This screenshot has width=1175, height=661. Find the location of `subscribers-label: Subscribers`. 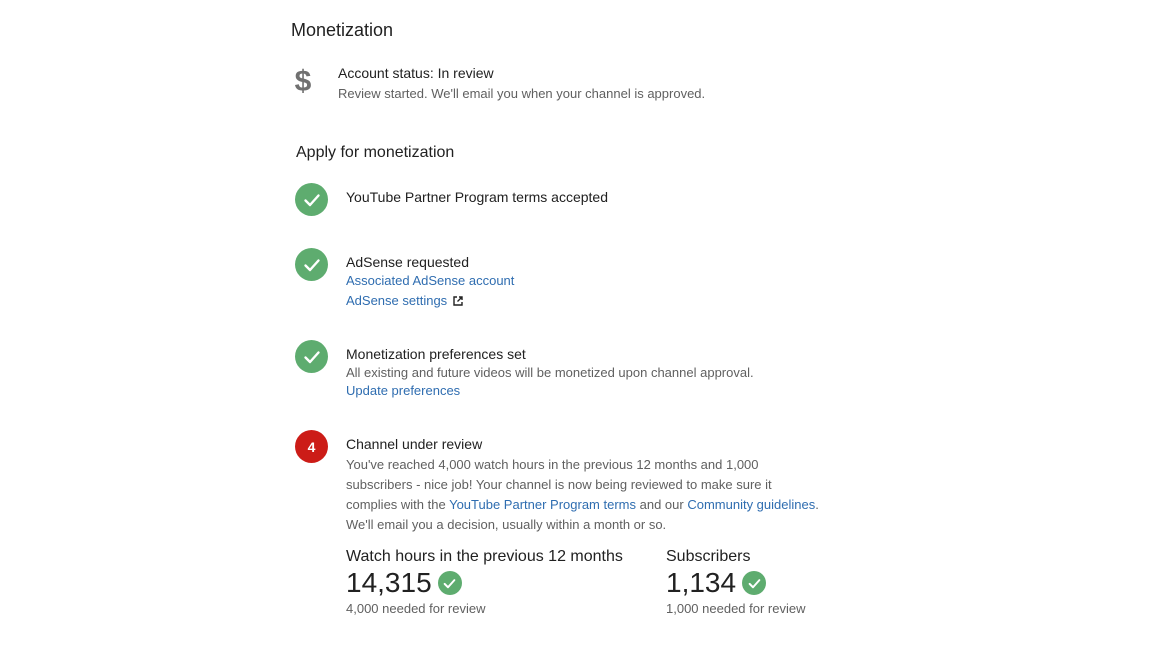

subscribers-label: Subscribers is located at coordinates (708, 556).